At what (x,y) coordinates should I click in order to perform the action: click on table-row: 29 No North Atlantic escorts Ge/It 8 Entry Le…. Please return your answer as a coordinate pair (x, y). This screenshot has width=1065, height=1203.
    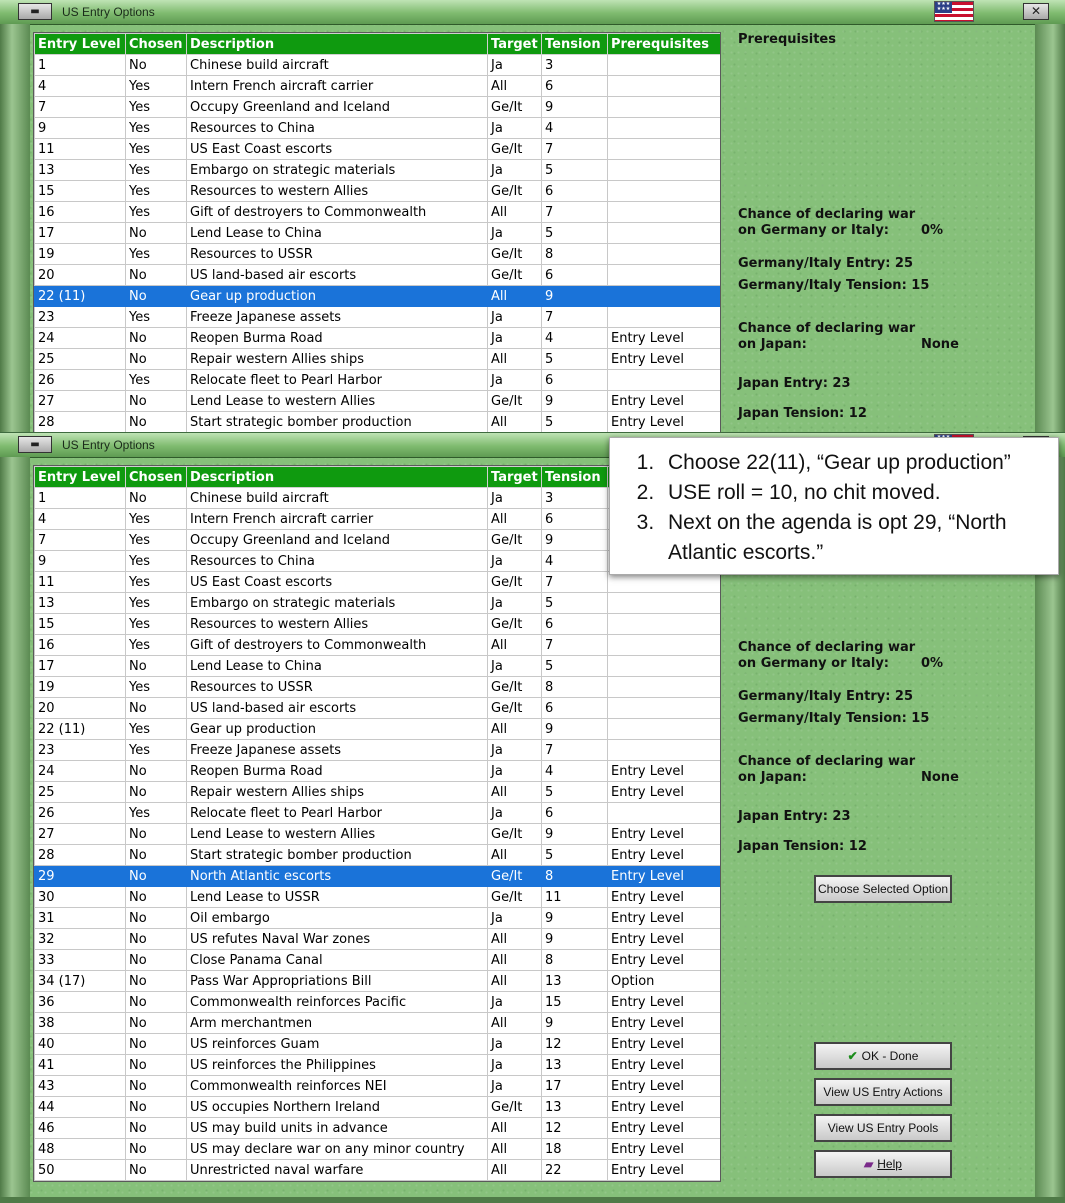
    Looking at the image, I should click on (377, 876).